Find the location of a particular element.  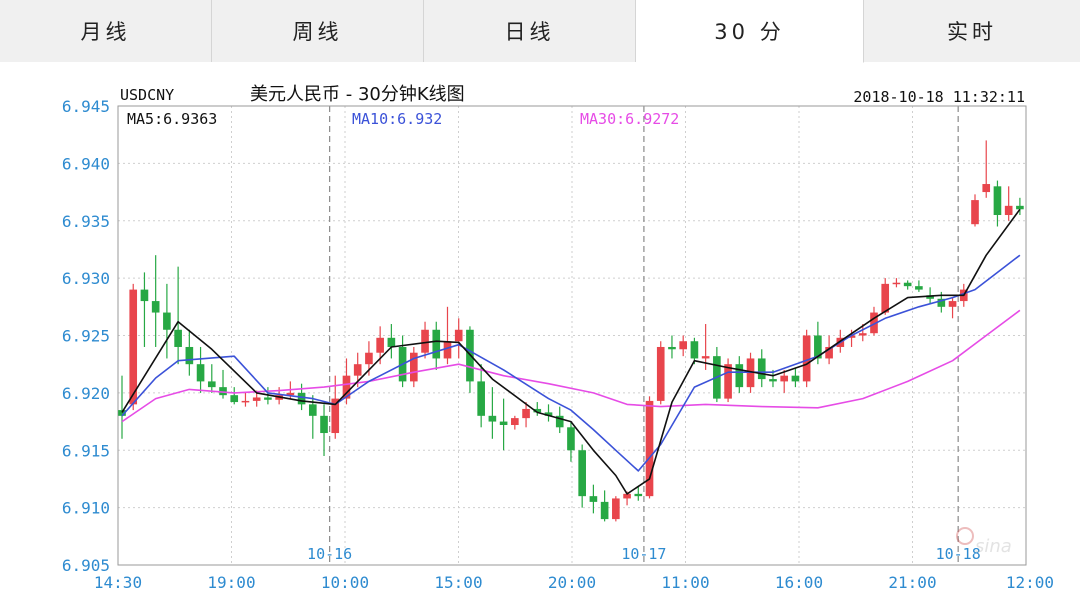

y-tick-label: 6.945 is located at coordinates (86, 106).